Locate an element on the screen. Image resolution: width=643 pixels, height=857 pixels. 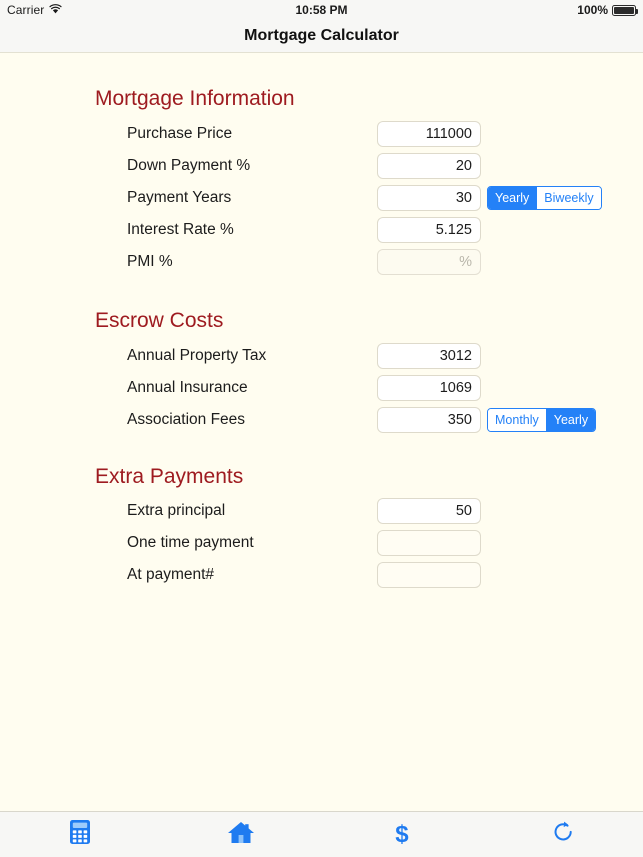
label-extra-principal: Extra principal is located at coordinates (176, 510).